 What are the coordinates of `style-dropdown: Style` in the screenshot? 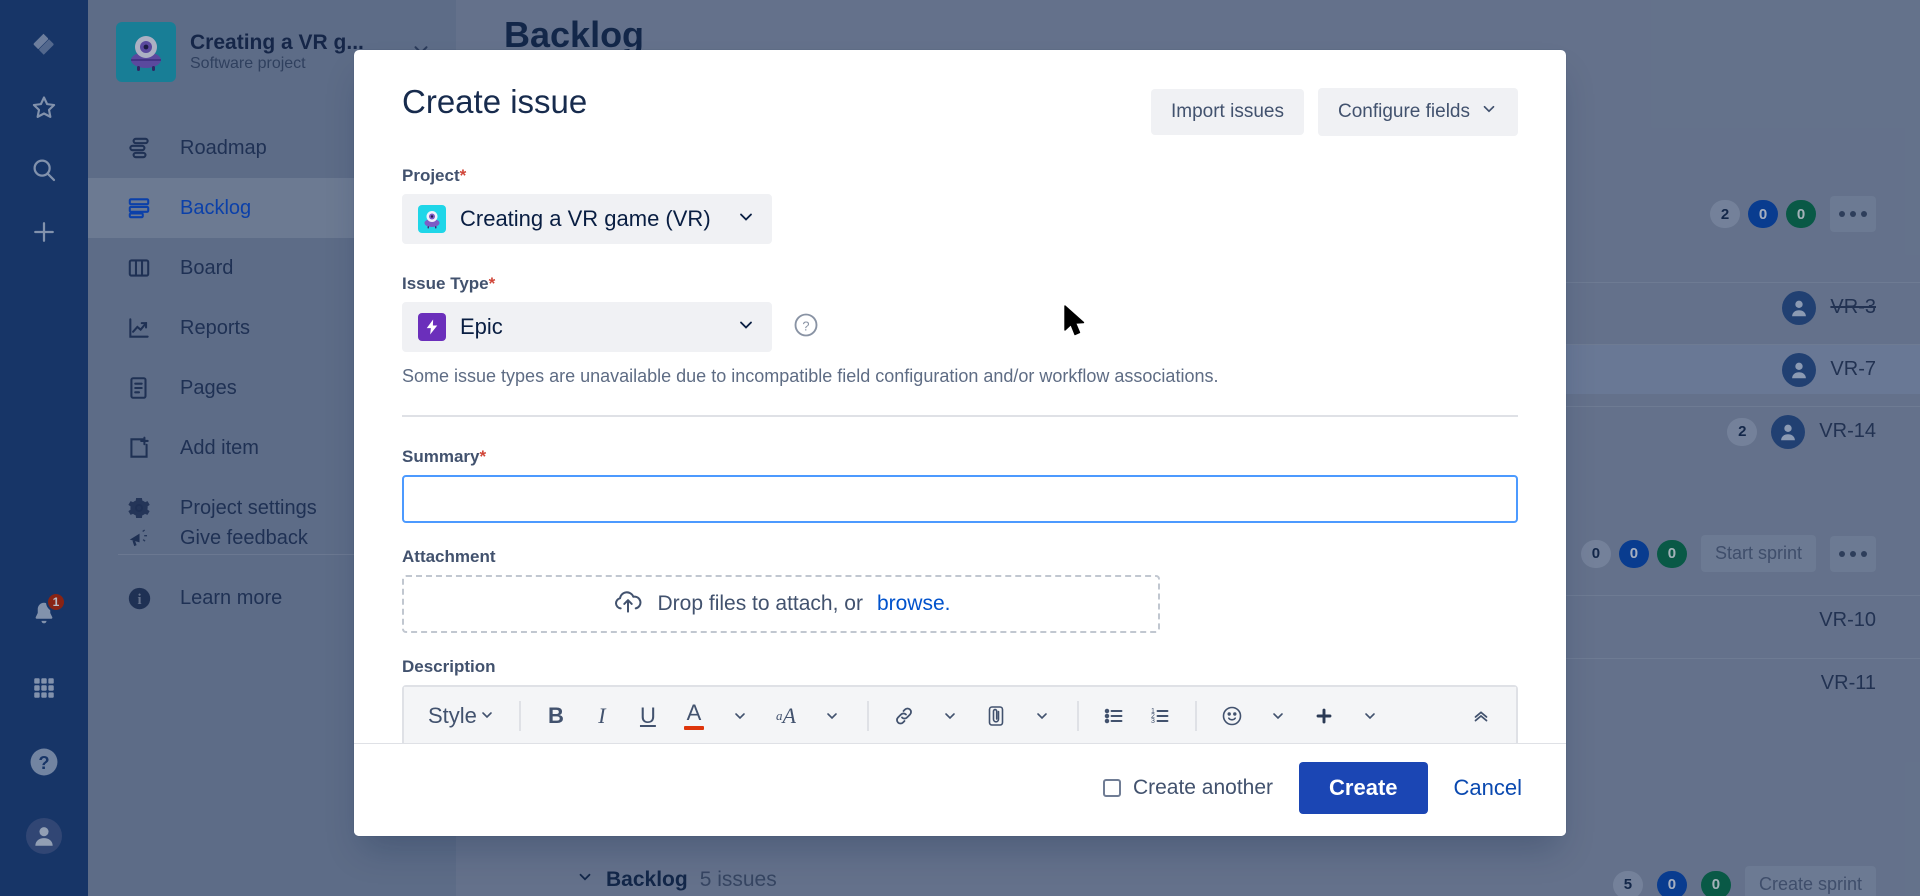 It's located at (461, 716).